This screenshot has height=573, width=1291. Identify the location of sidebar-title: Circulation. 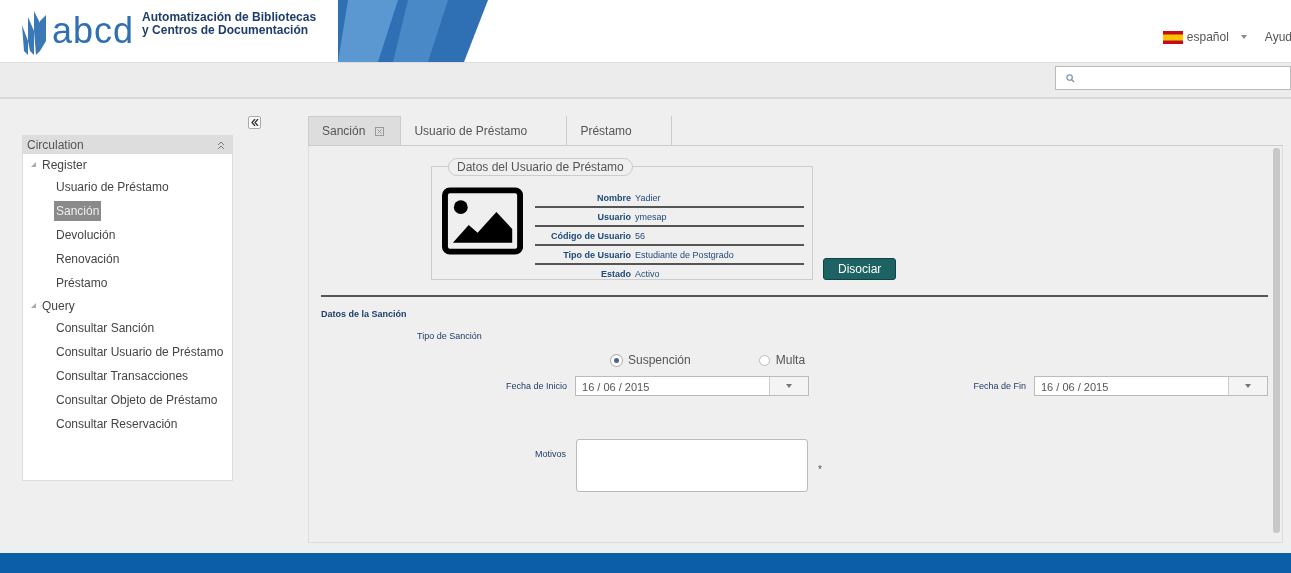
(55, 145).